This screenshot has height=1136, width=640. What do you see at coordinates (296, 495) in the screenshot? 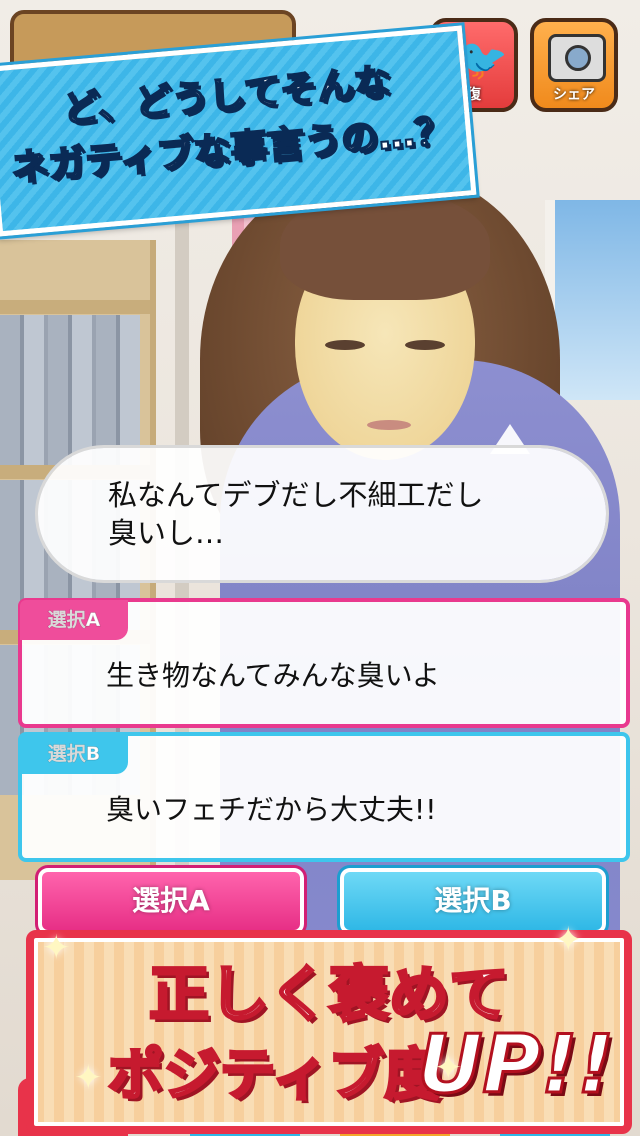
I see `speech-line-1: 私なんてデブだし不細工だし` at bounding box center [296, 495].